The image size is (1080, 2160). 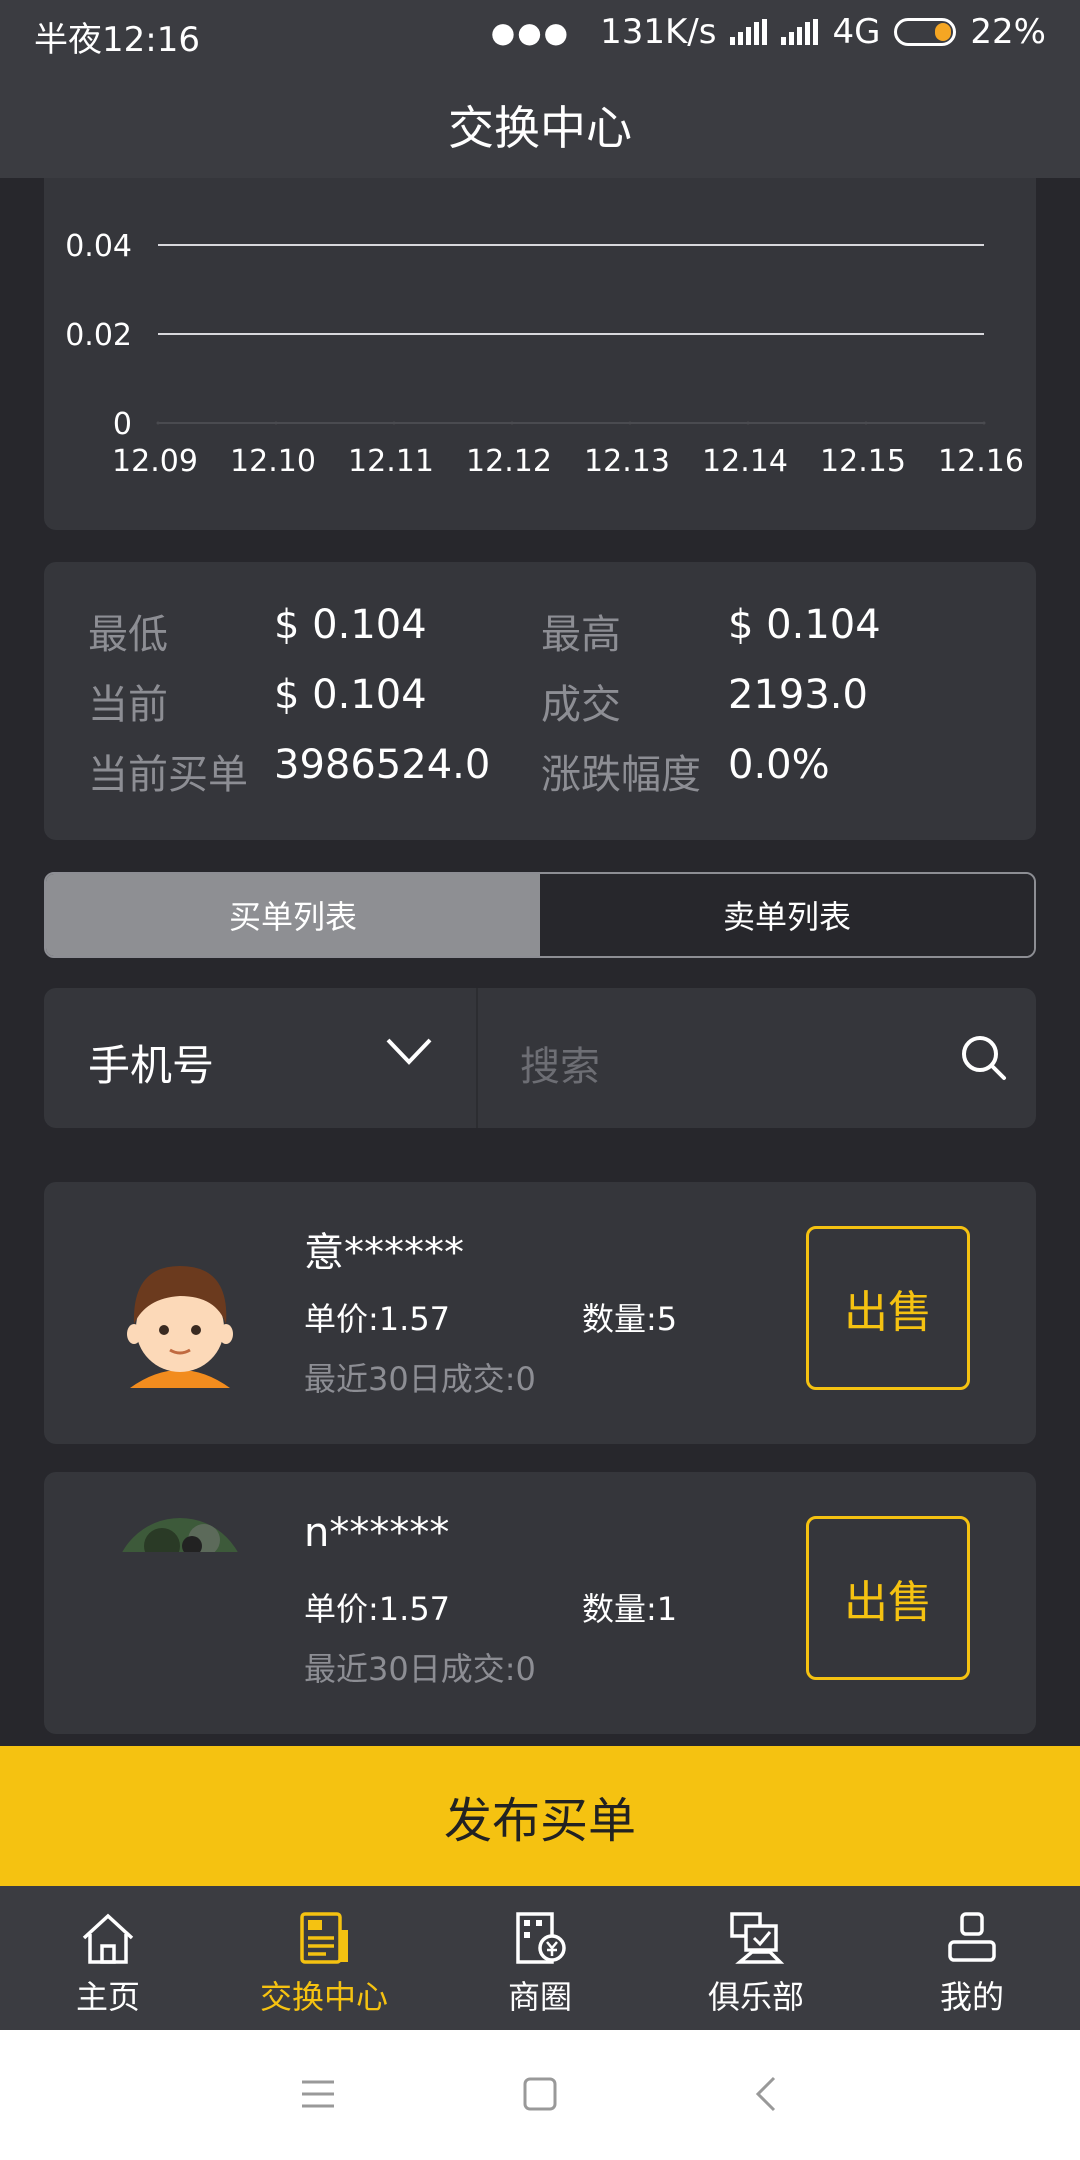 What do you see at coordinates (856, 32) in the screenshot?
I see `network-type: 4G` at bounding box center [856, 32].